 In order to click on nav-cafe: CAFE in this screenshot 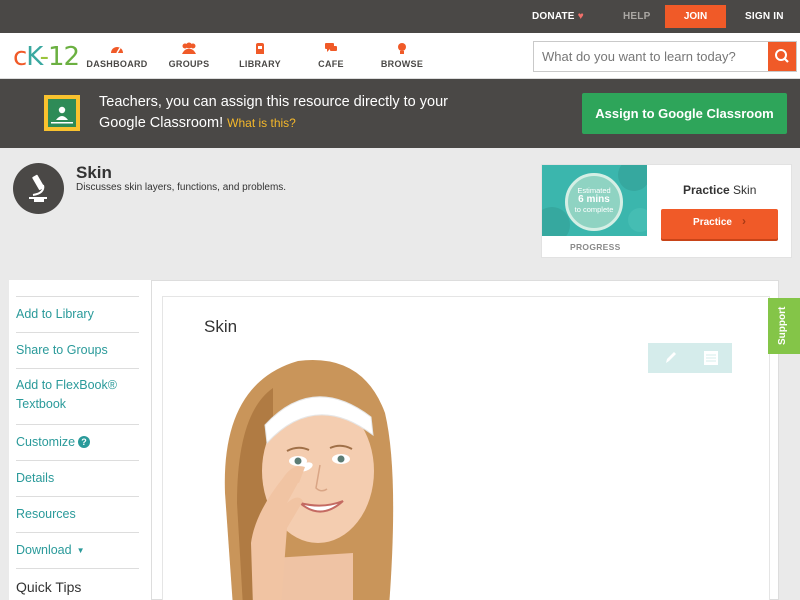, I will do `click(331, 55)`.